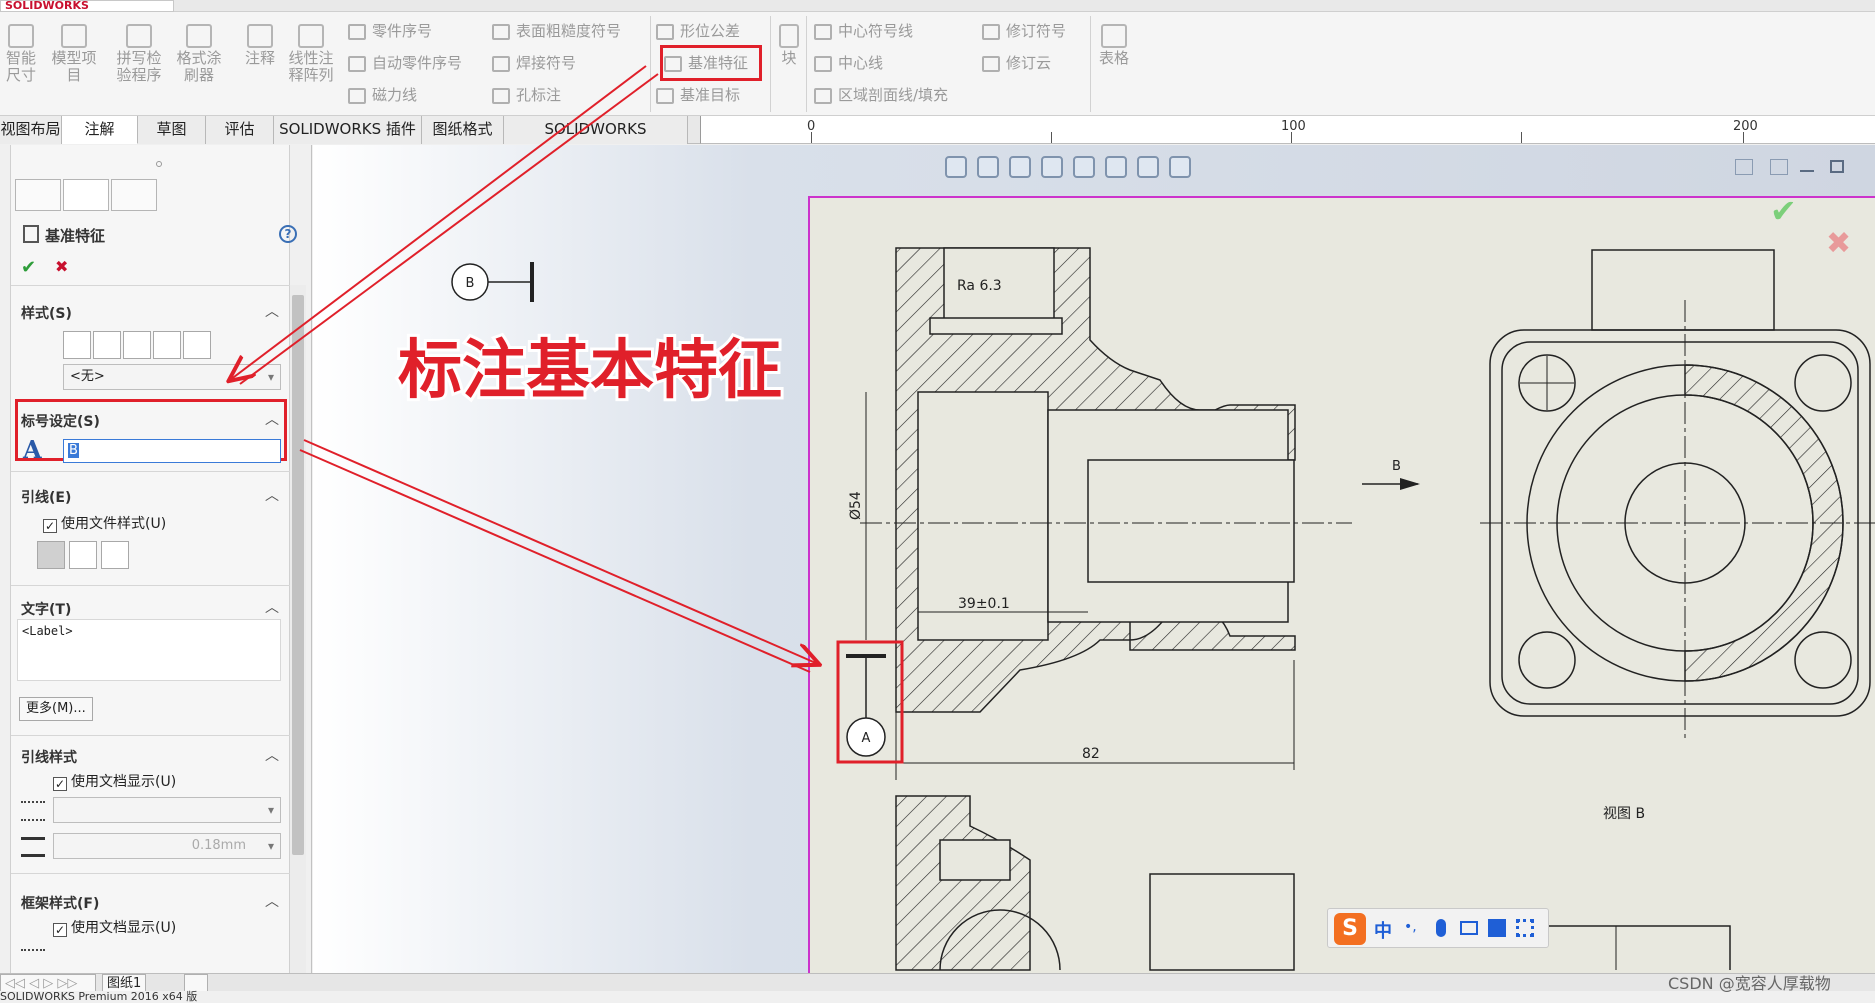 This screenshot has height=1003, width=1875. What do you see at coordinates (590, 371) in the screenshot?
I see `annotation-headline: 标注基本特征` at bounding box center [590, 371].